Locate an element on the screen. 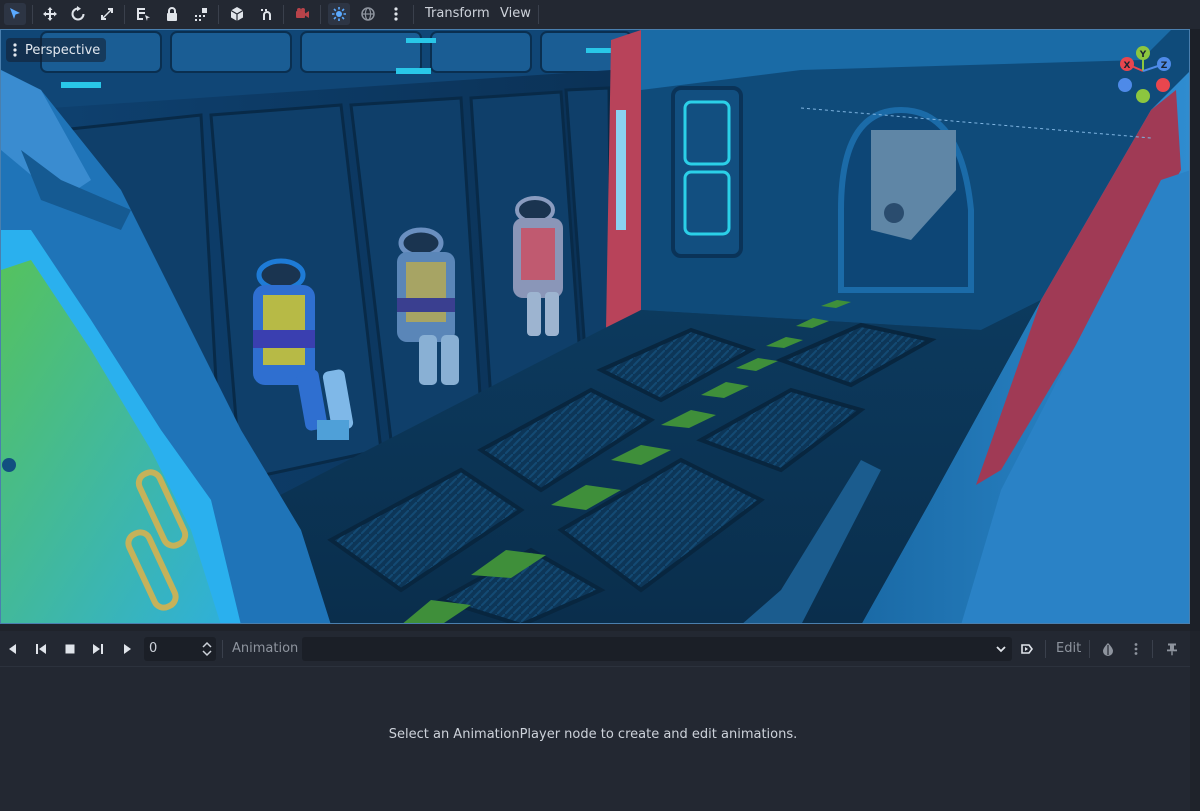 This screenshot has width=1200, height=811. play-icon is located at coordinates (127, 649).